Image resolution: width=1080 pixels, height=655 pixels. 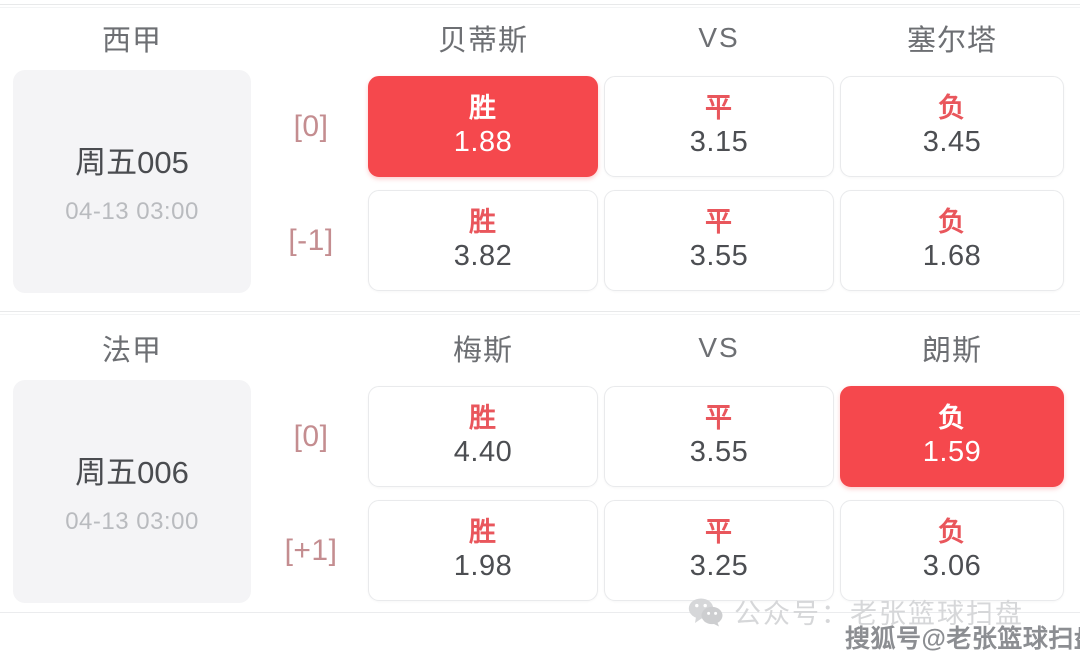 I want to click on home-team-name: 贝蒂斯, so click(x=482, y=41).